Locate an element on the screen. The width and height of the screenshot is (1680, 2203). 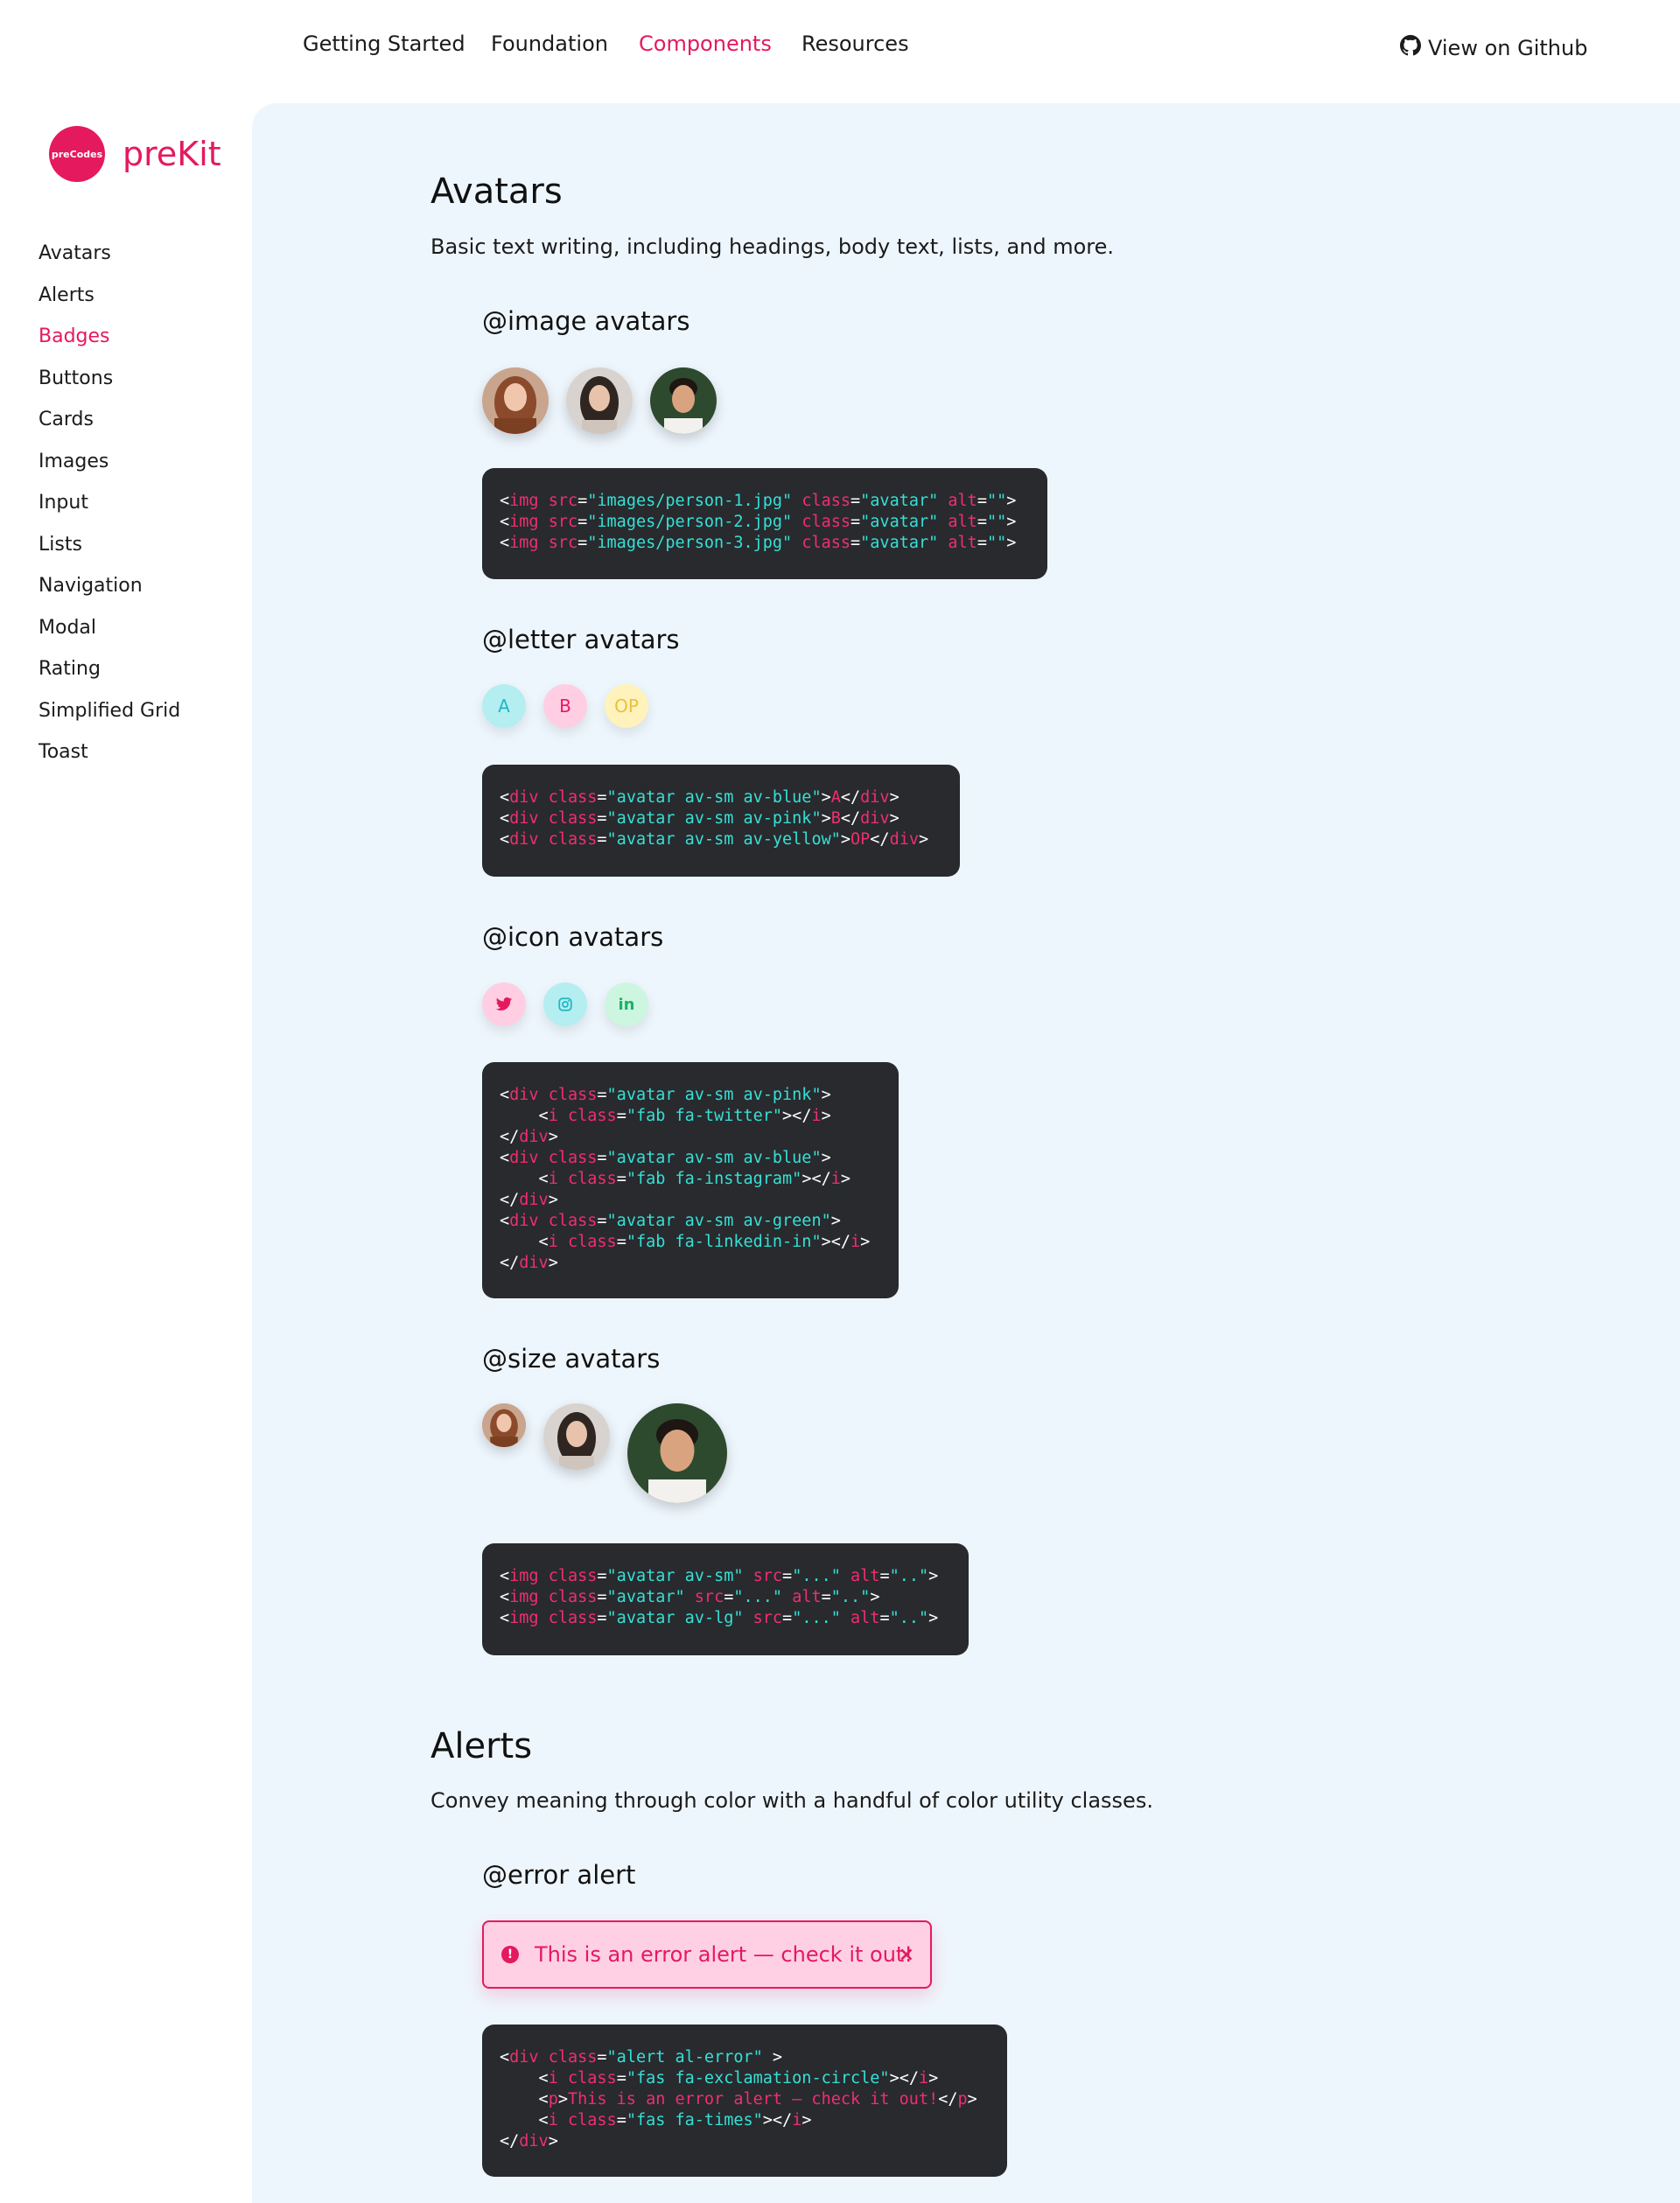
code-line: <div class="avatar av-sm av-pink"> is located at coordinates (665, 1095).